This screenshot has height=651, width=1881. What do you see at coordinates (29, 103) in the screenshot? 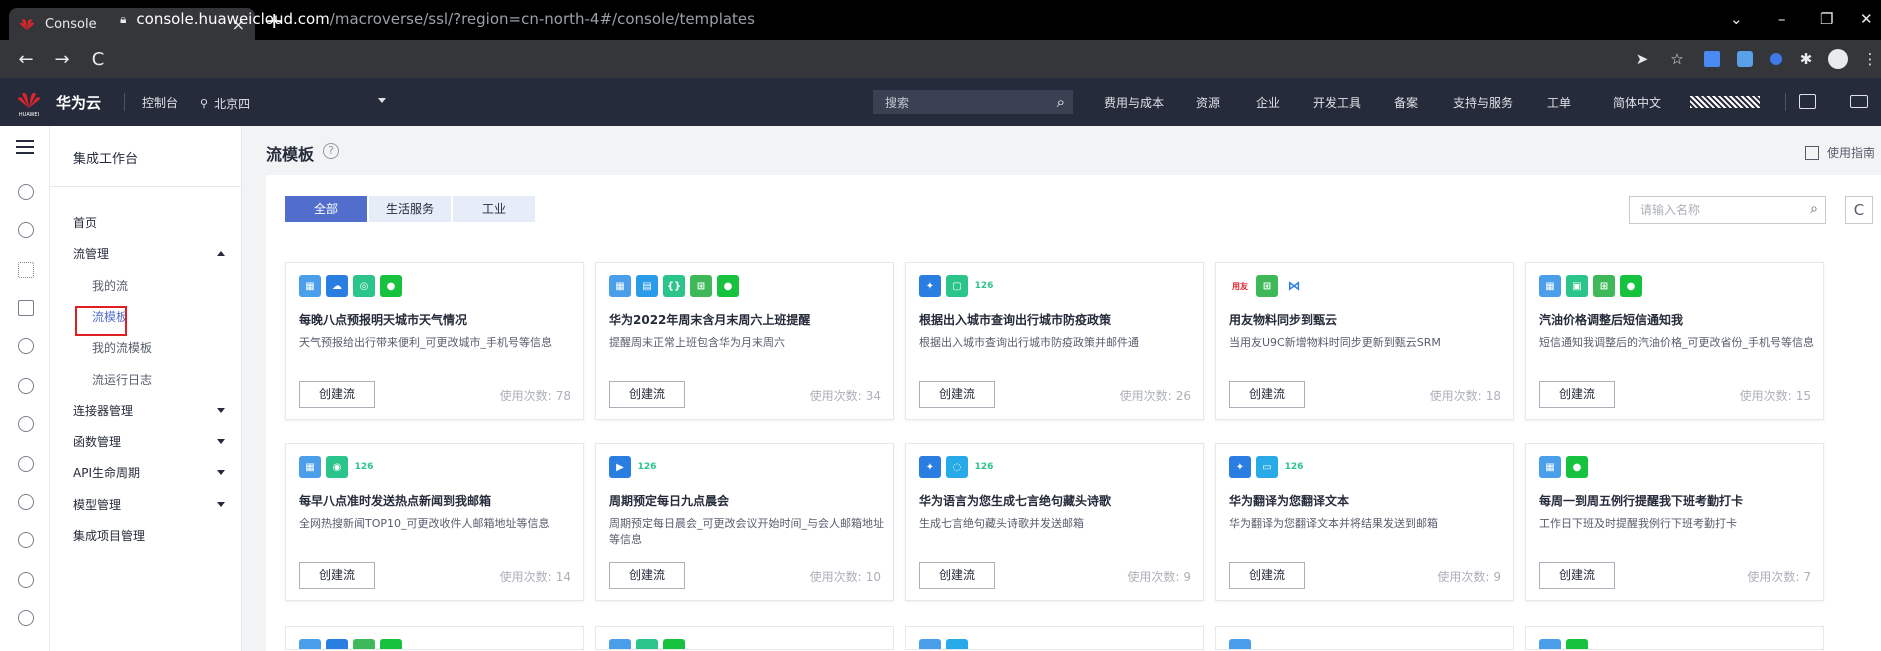
I see `huawei-logo-icon: HUAWEI` at bounding box center [29, 103].